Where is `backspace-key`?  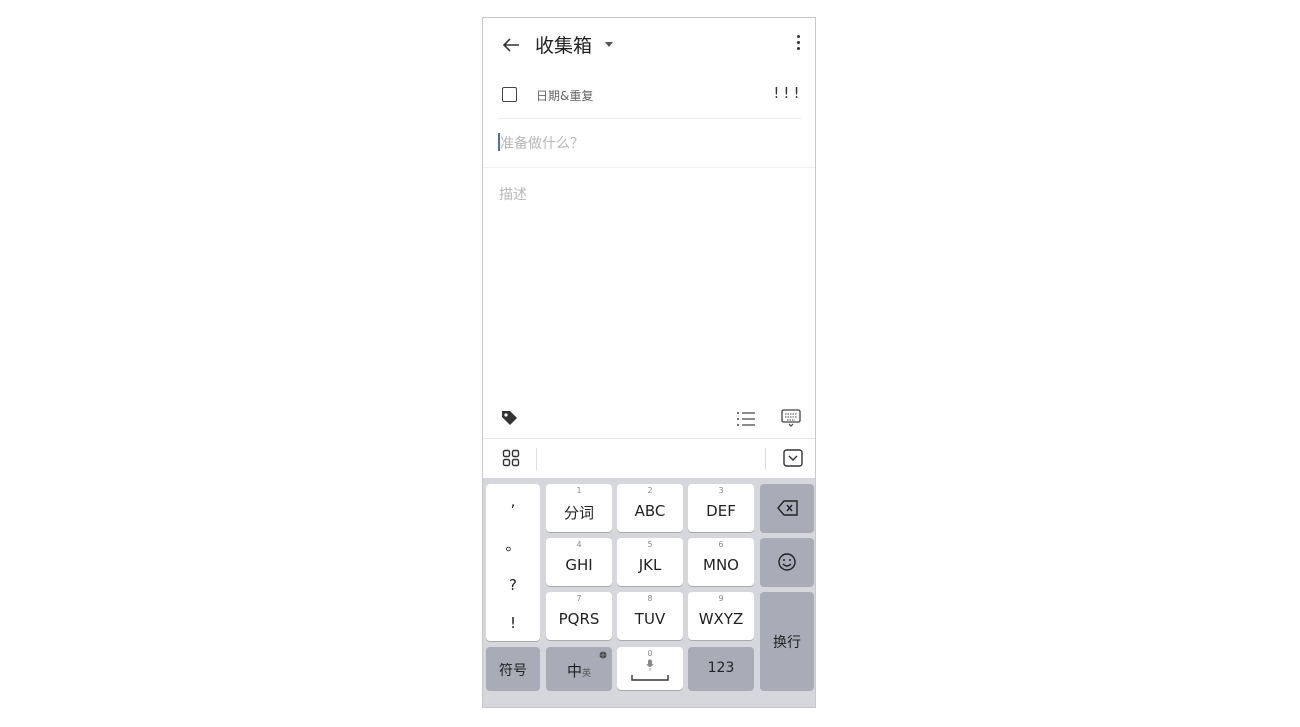 backspace-key is located at coordinates (787, 508).